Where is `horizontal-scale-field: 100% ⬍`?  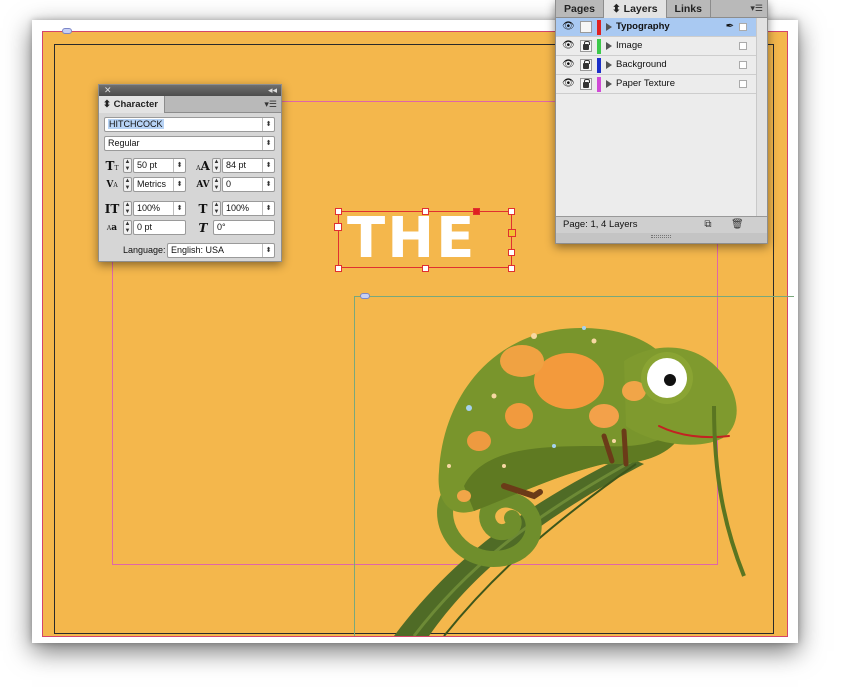 horizontal-scale-field: 100% ⬍ is located at coordinates (248, 208).